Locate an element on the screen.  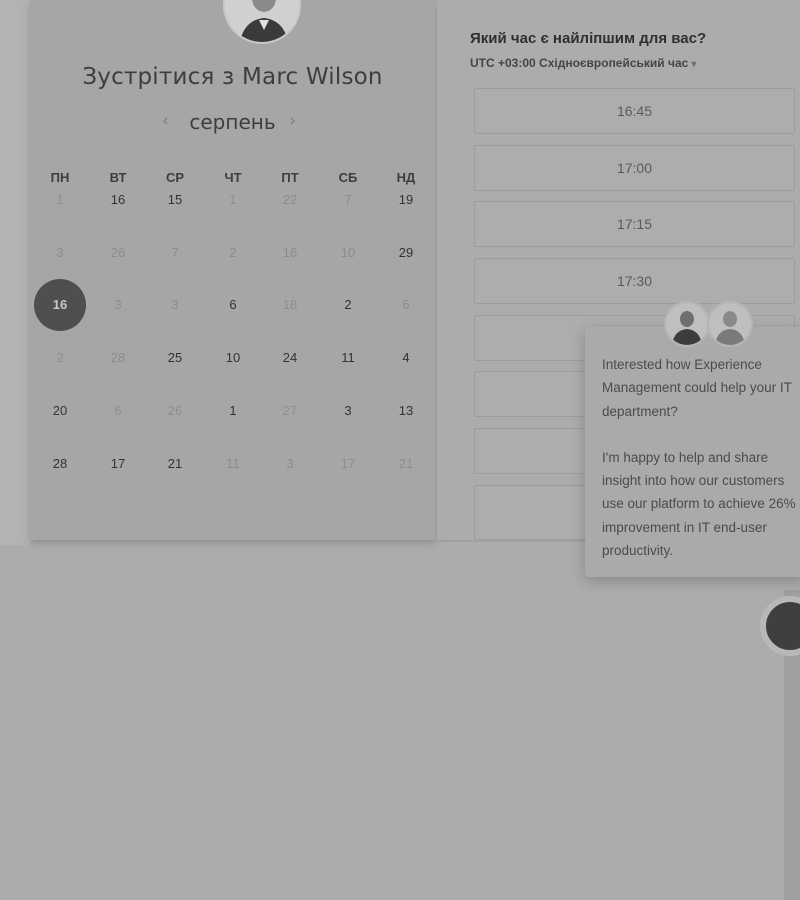
weekday-label: СР is located at coordinates (175, 177).